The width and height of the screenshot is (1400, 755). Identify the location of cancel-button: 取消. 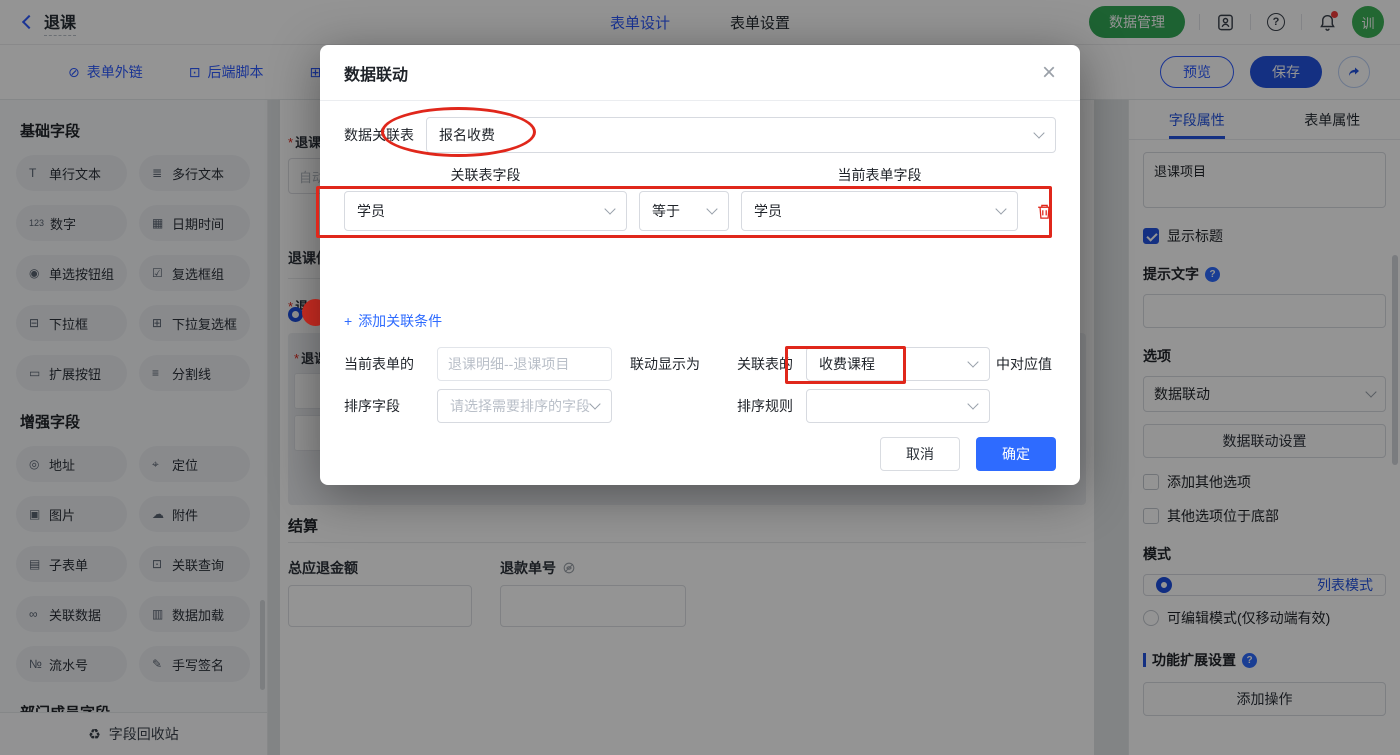
(920, 454).